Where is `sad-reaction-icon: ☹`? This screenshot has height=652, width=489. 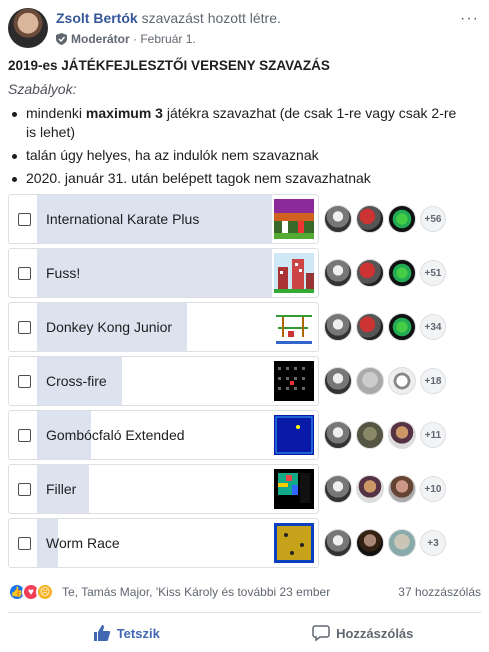
sad-reaction-icon: ☹ is located at coordinates (45, 592).